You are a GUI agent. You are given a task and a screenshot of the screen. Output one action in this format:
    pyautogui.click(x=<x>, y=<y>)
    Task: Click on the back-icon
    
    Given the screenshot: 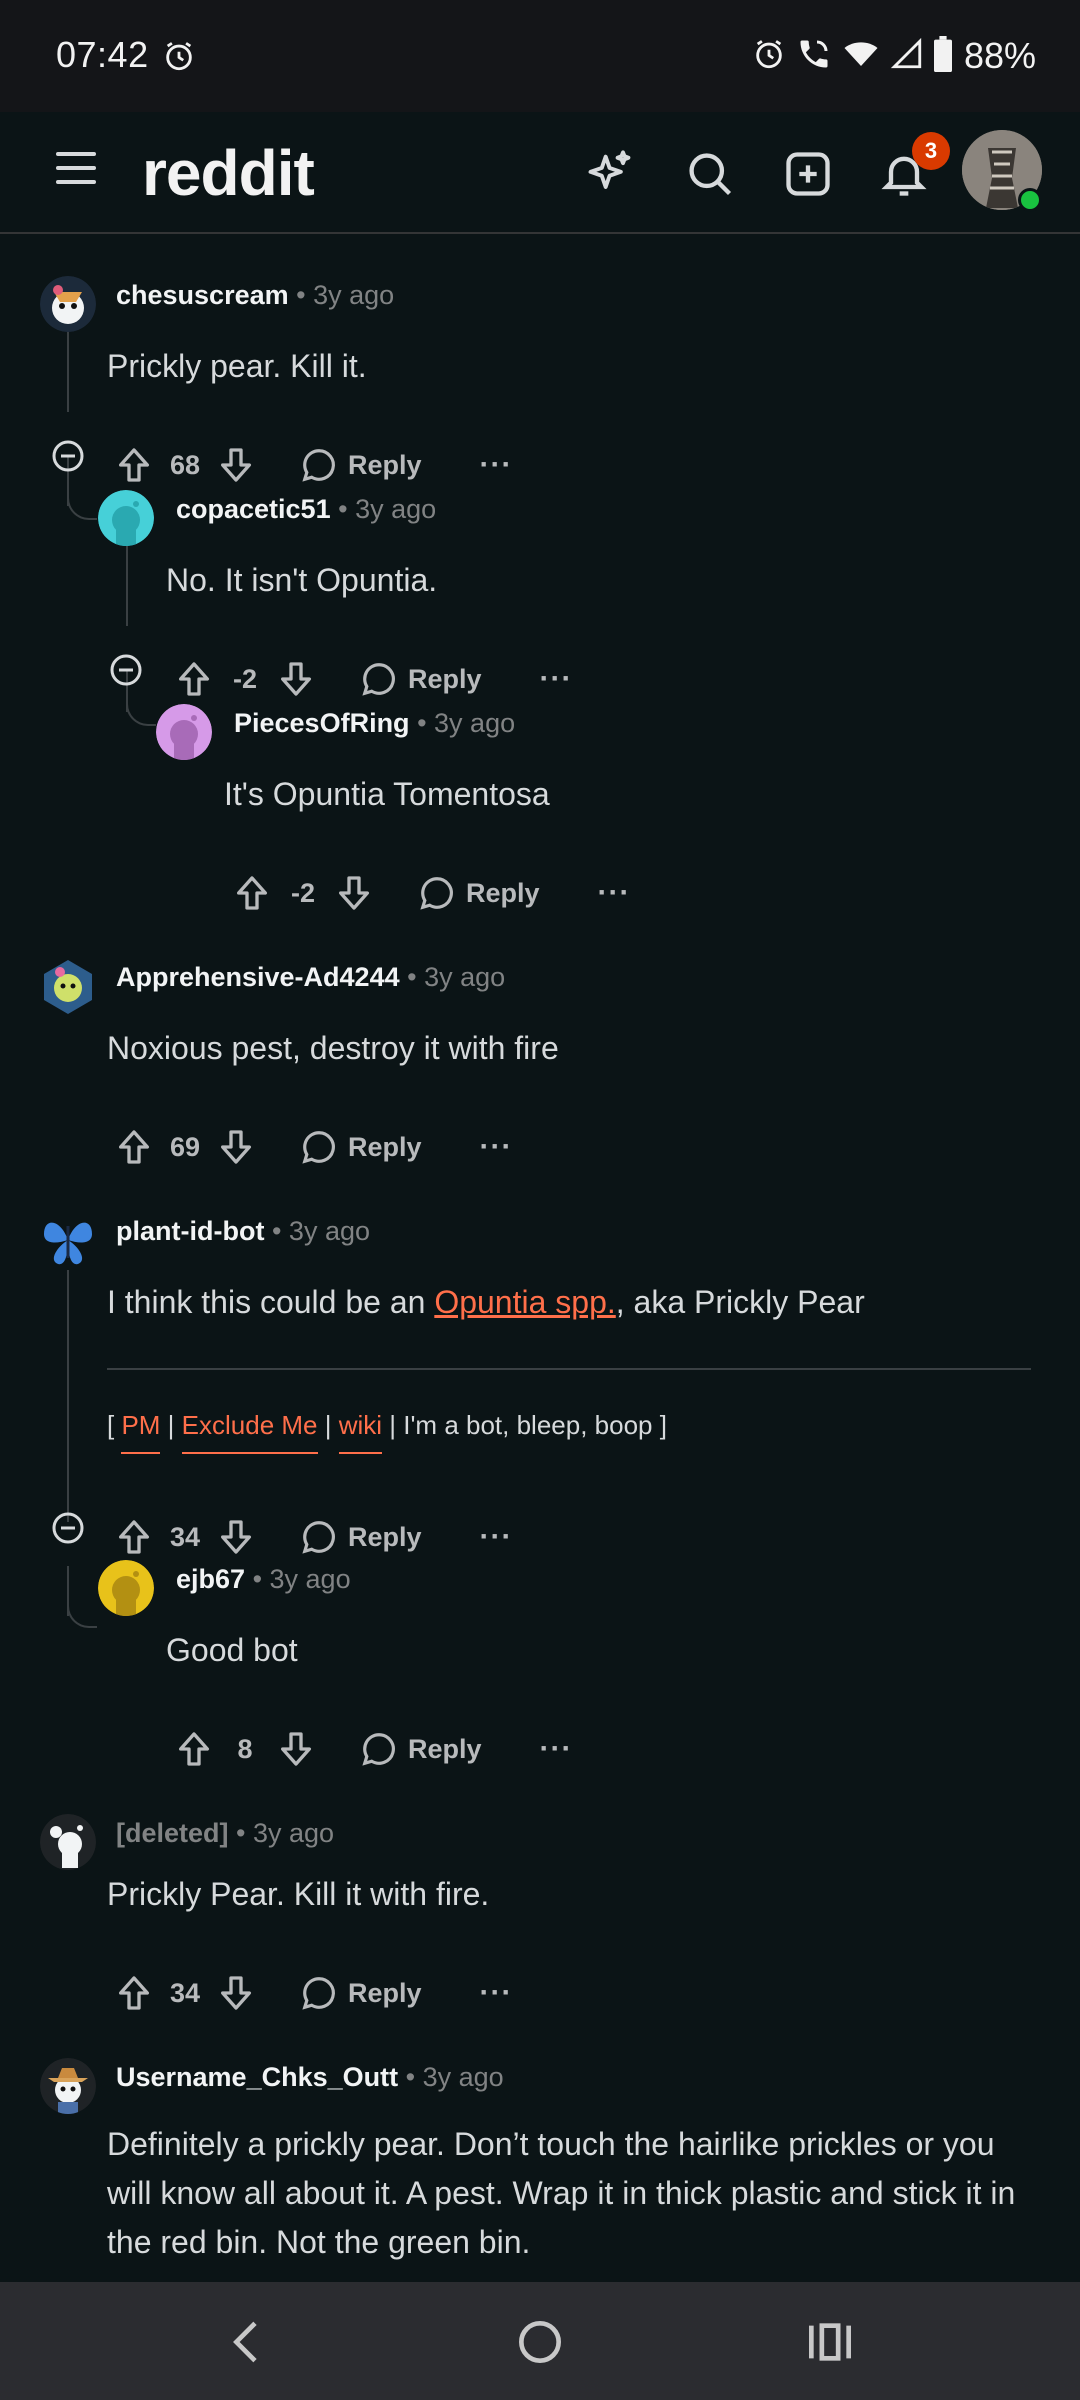 What is the action you would take?
    pyautogui.click(x=248, y=2342)
    